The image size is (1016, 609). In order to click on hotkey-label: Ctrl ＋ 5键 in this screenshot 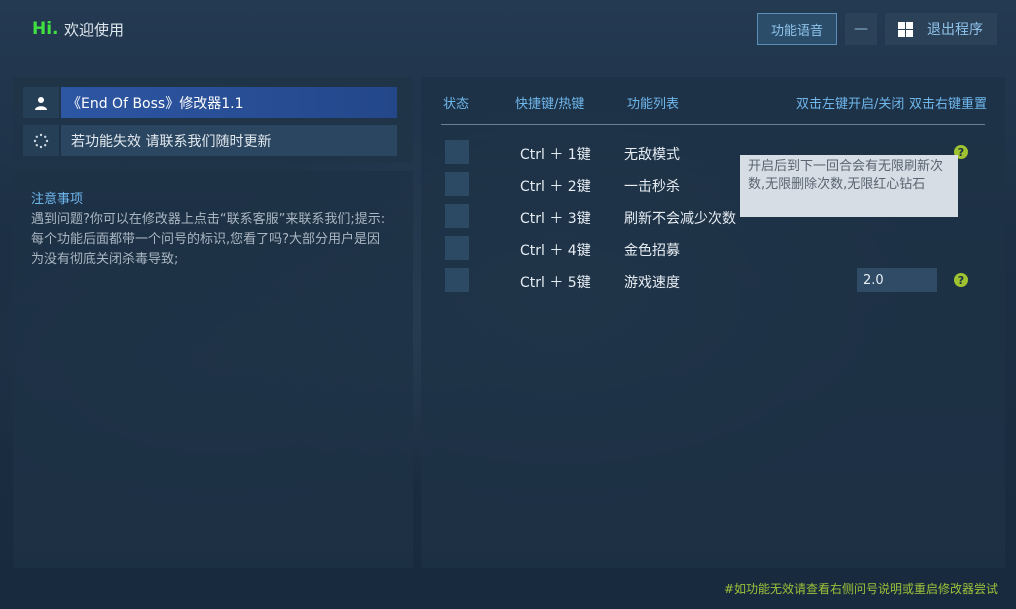, I will do `click(555, 283)`.